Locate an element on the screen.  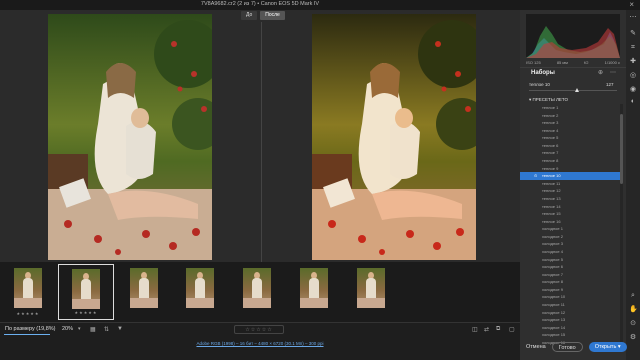
preset-item: теплое 5 is located at coordinates (570, 138).